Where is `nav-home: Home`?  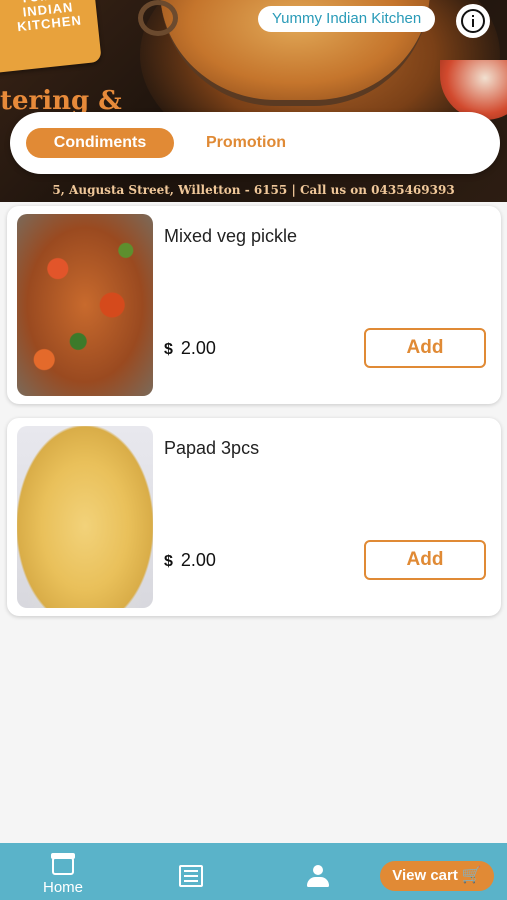 nav-home: Home is located at coordinates (63, 871).